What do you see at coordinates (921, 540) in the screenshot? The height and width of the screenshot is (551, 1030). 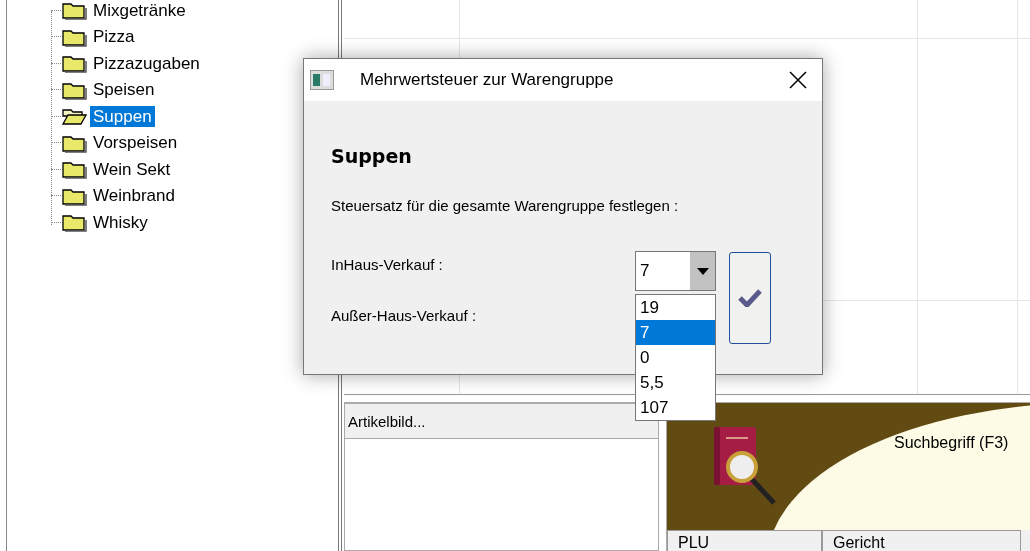 I see `column-header: Gericht` at bounding box center [921, 540].